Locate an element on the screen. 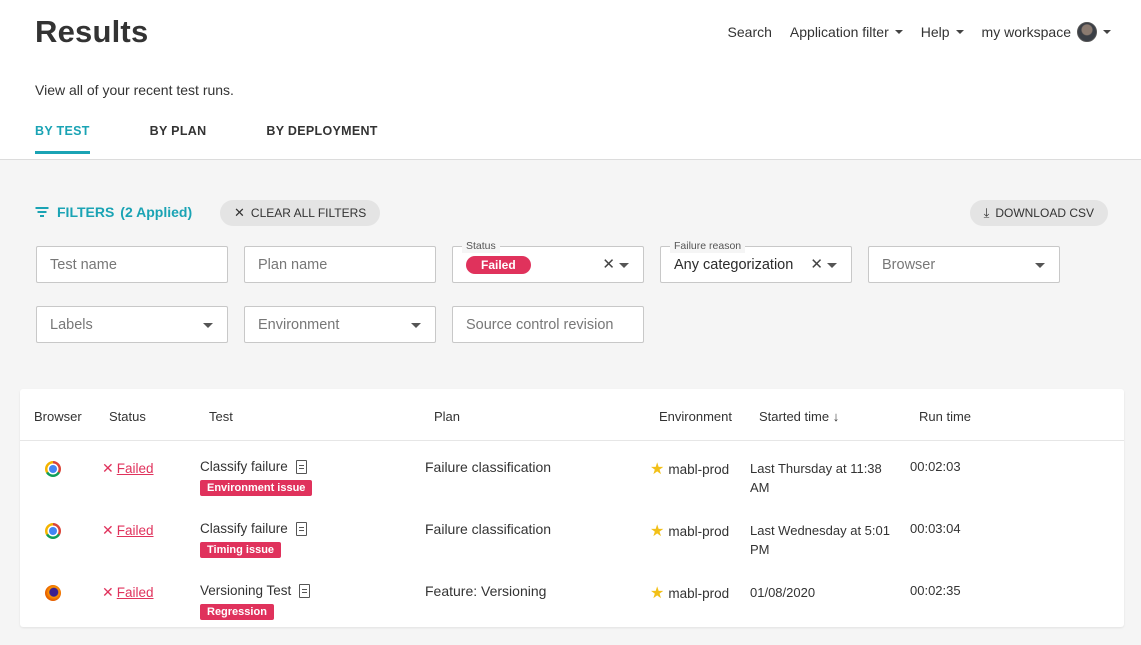  column-header-test: Test is located at coordinates (221, 416).